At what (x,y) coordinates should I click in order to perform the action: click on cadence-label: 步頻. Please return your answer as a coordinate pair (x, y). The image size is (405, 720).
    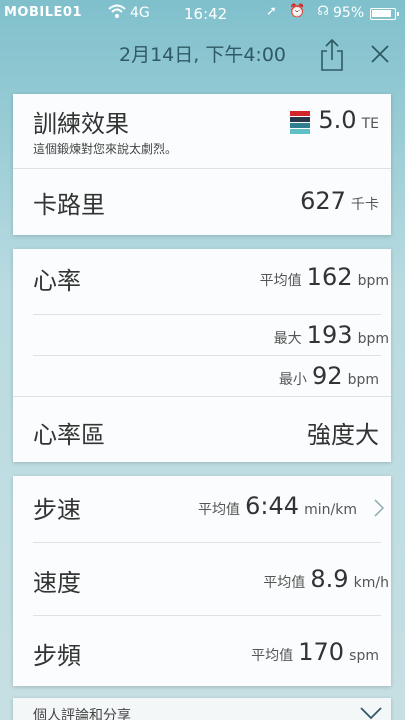
    Looking at the image, I should click on (57, 656).